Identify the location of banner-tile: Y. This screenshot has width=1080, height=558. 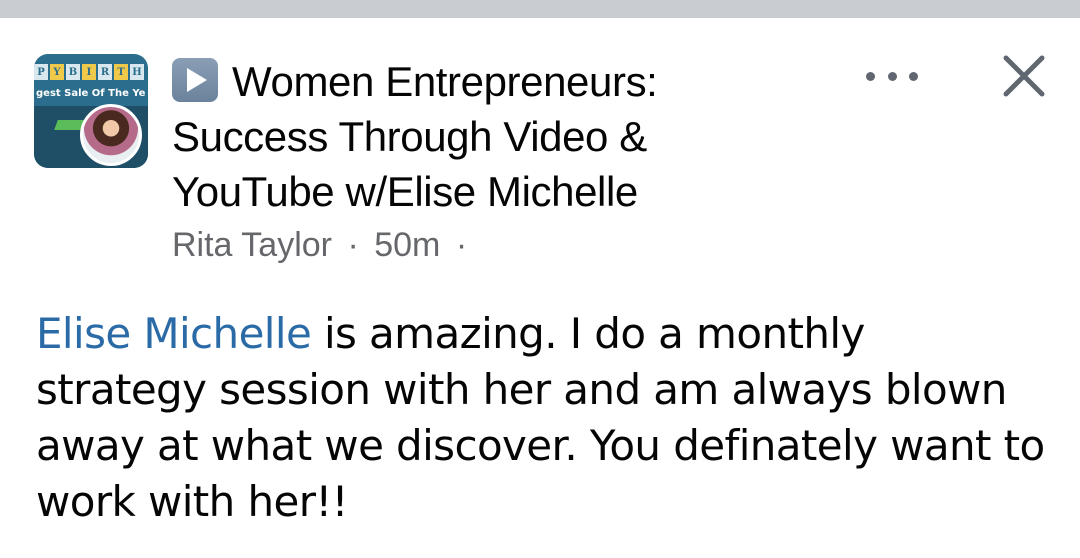
(57, 72).